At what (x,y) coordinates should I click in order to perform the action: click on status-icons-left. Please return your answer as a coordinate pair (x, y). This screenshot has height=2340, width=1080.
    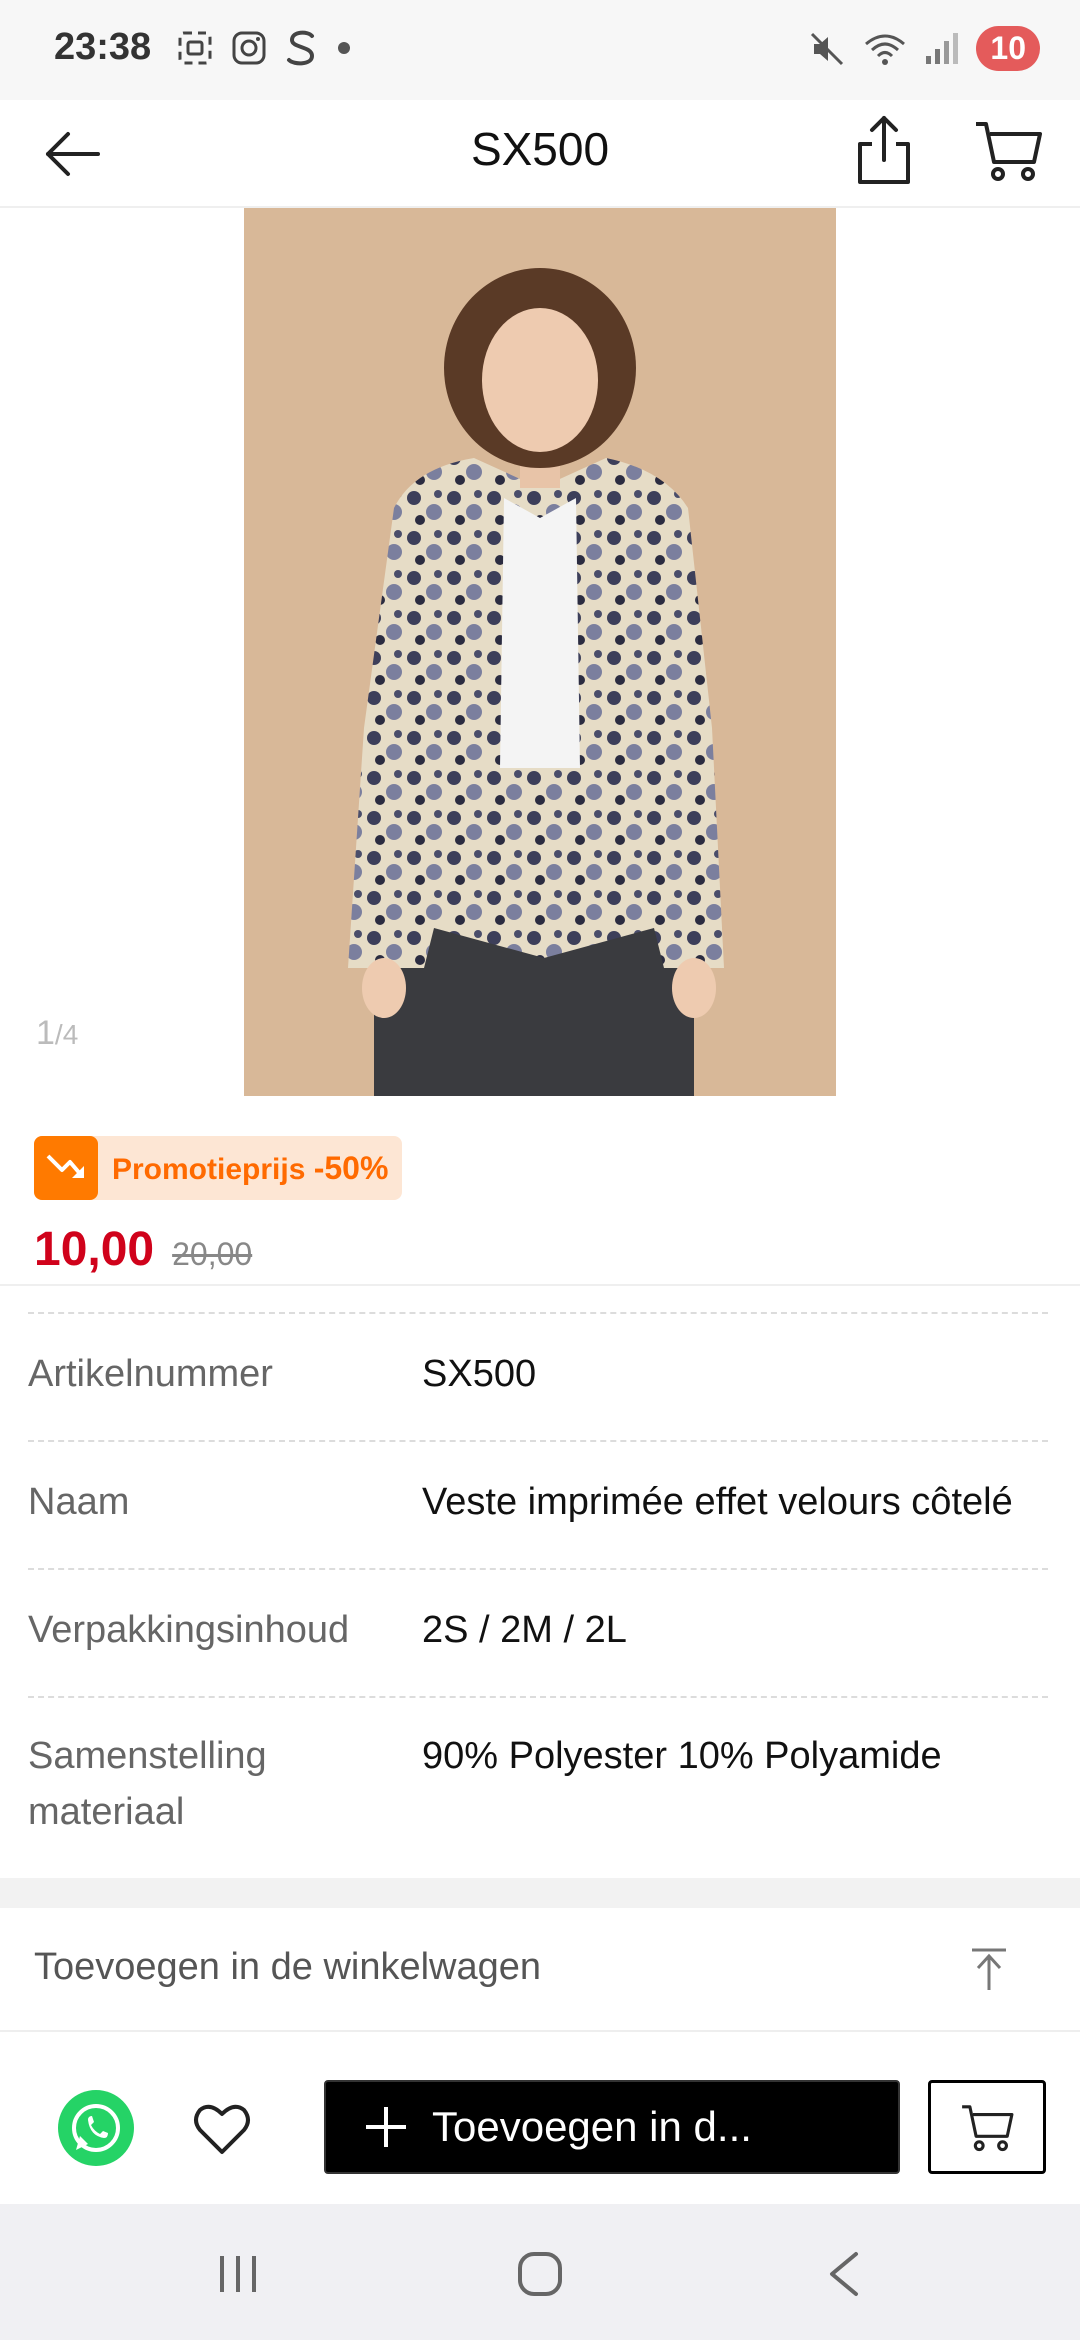
    Looking at the image, I should click on (265, 48).